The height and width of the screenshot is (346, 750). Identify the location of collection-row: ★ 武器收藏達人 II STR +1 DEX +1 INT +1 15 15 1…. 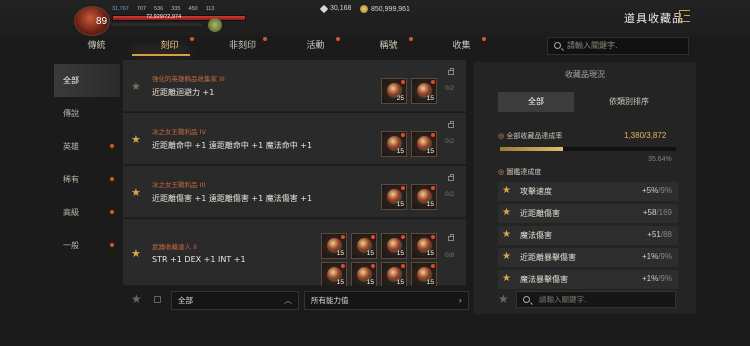
(294, 252).